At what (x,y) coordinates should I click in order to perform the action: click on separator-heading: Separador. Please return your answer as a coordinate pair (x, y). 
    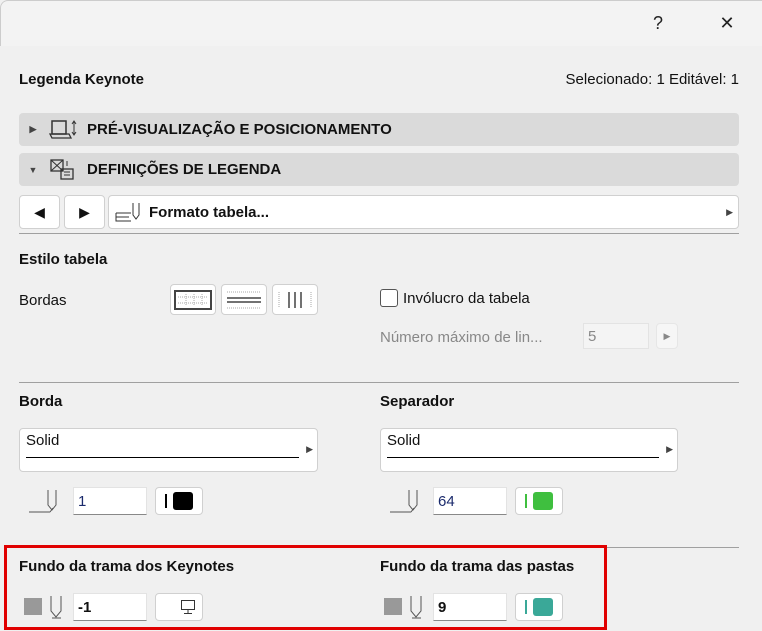
    Looking at the image, I should click on (417, 401).